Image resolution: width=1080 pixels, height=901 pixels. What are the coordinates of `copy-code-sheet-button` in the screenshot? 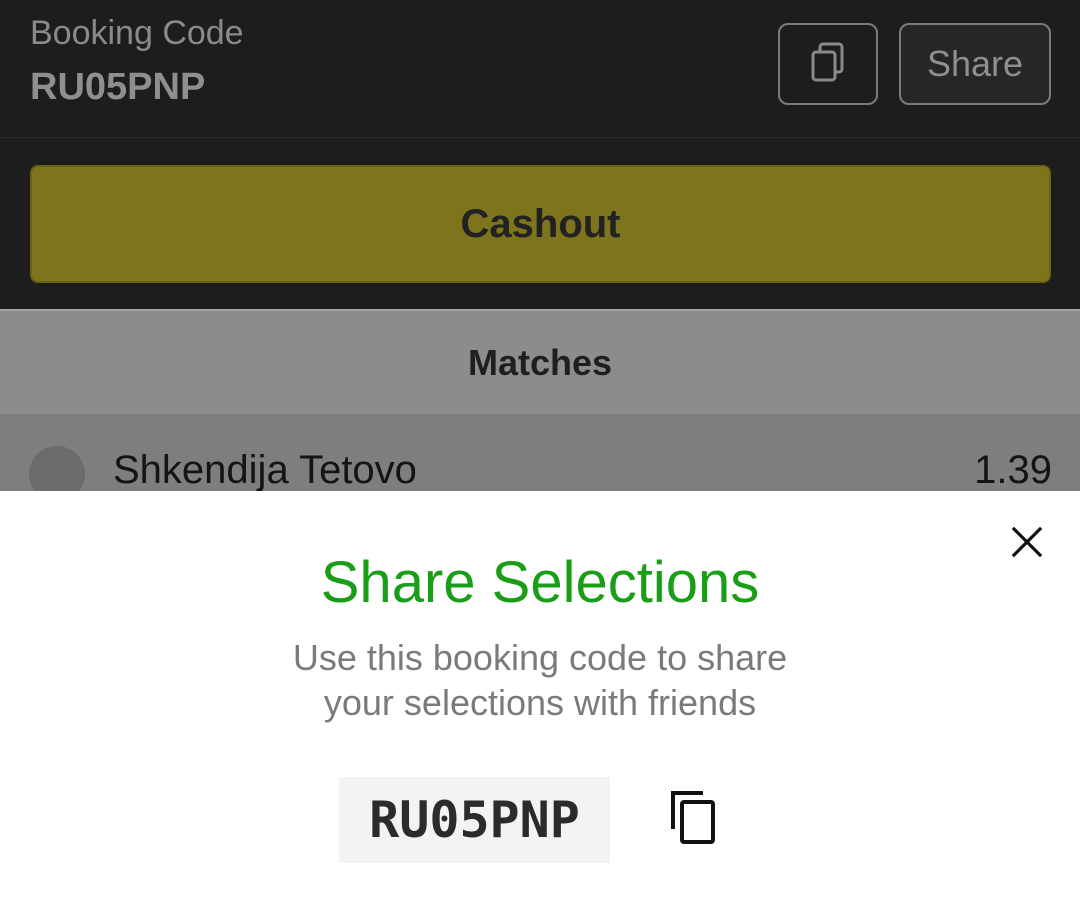 It's located at (693, 819).